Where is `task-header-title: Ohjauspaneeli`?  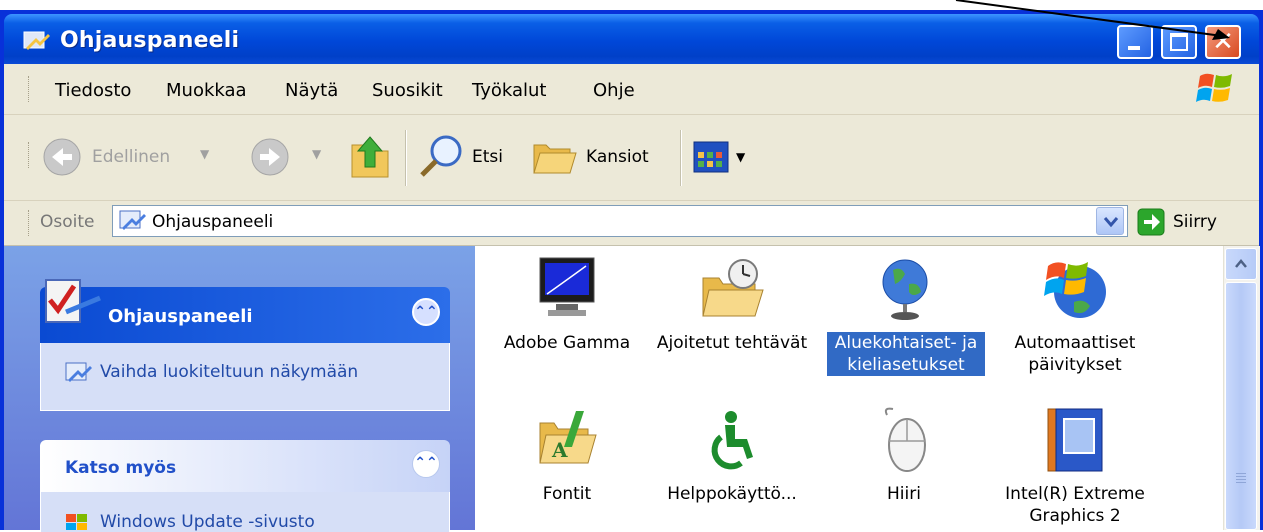
task-header-title: Ohjauspaneeli is located at coordinates (180, 316).